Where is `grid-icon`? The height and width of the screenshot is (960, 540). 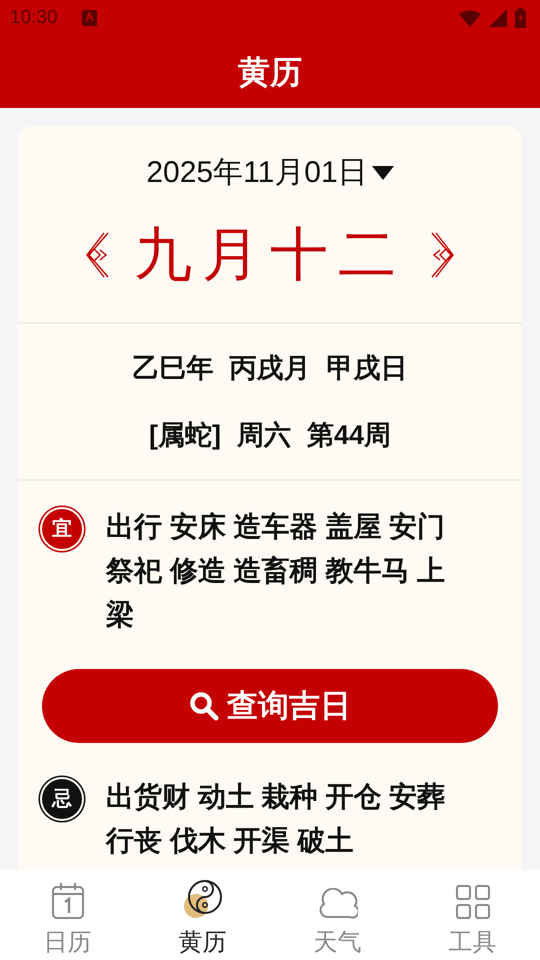
grid-icon is located at coordinates (472, 902).